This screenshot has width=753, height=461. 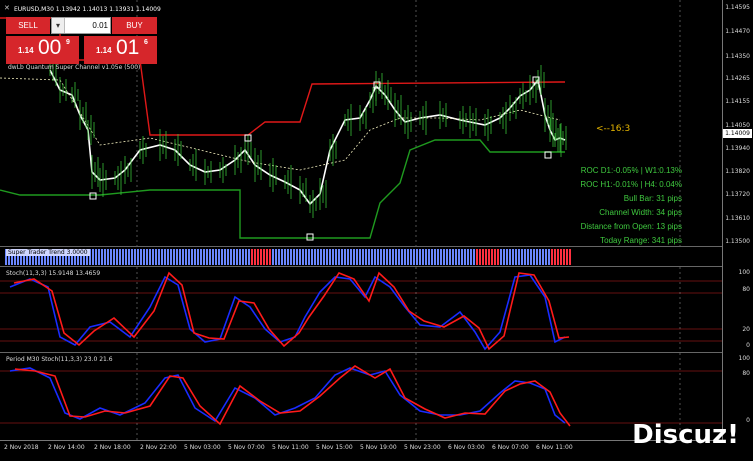 I want to click on lot-decrease-icon: ▾, so click(x=58, y=25).